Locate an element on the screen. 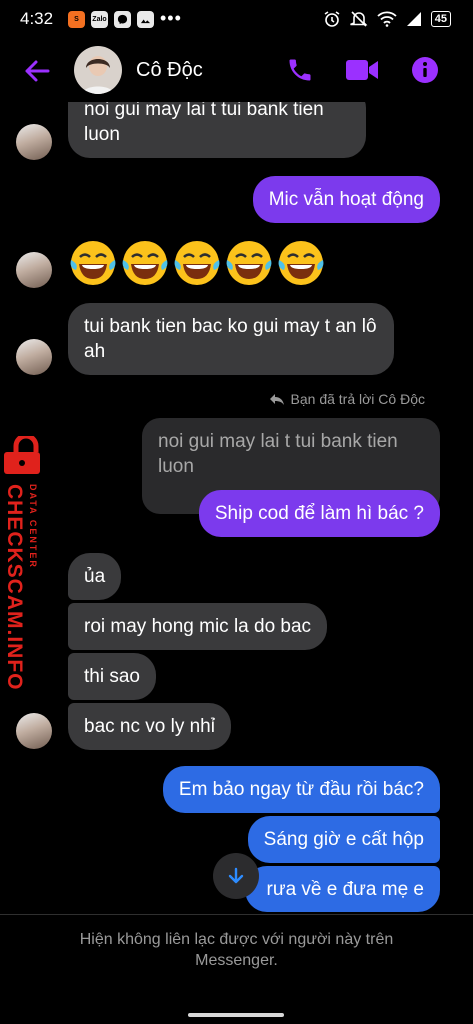  back-arrow-icon is located at coordinates (37, 71).